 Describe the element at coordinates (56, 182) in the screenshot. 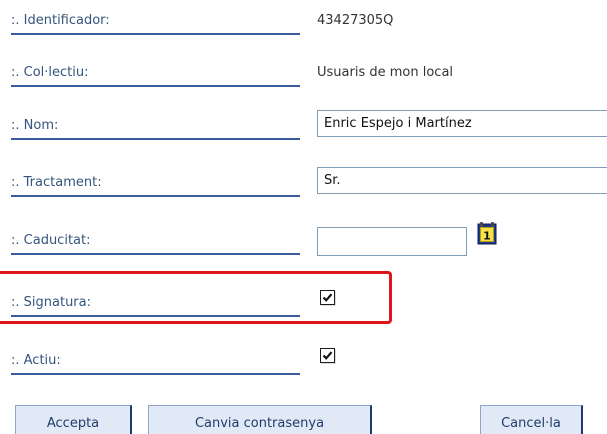

I see `tractament-label: :. Tractament:` at that location.